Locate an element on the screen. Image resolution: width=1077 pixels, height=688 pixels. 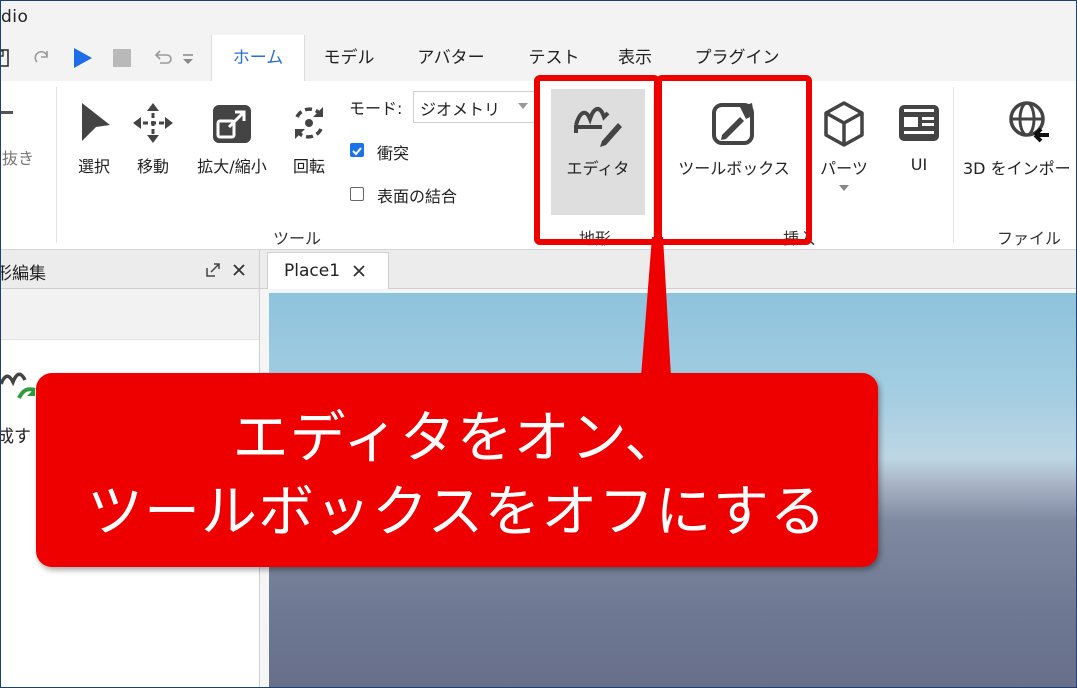
place-tab-label: Place1 is located at coordinates (312, 271).